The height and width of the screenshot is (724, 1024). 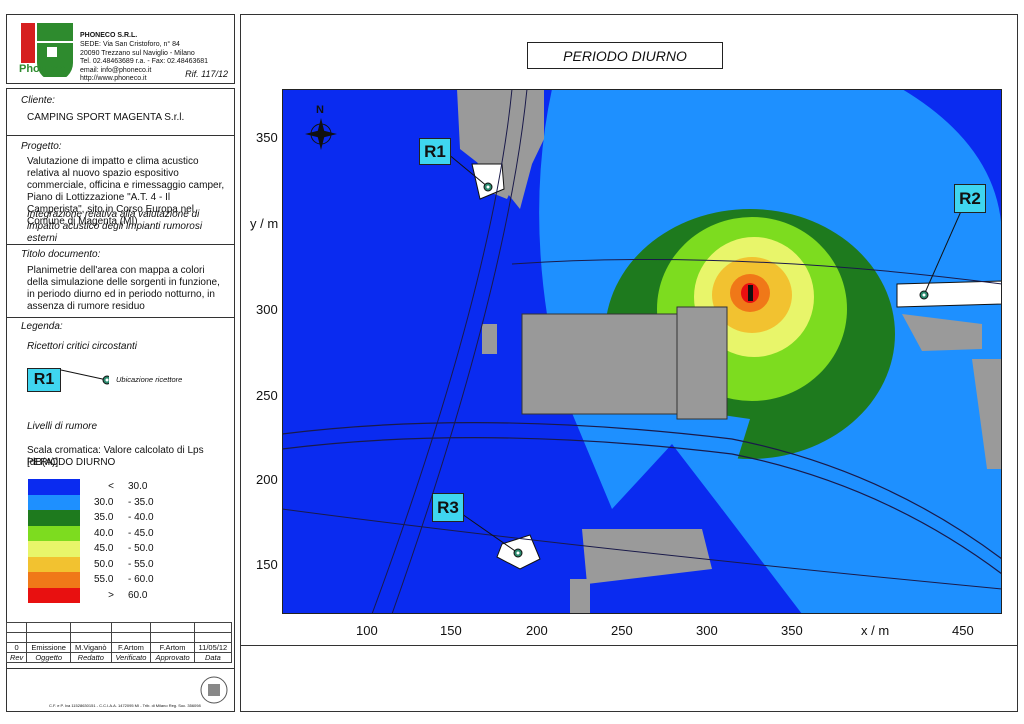 What do you see at coordinates (707, 630) in the screenshot?
I see `x-tick-label: 300` at bounding box center [707, 630].